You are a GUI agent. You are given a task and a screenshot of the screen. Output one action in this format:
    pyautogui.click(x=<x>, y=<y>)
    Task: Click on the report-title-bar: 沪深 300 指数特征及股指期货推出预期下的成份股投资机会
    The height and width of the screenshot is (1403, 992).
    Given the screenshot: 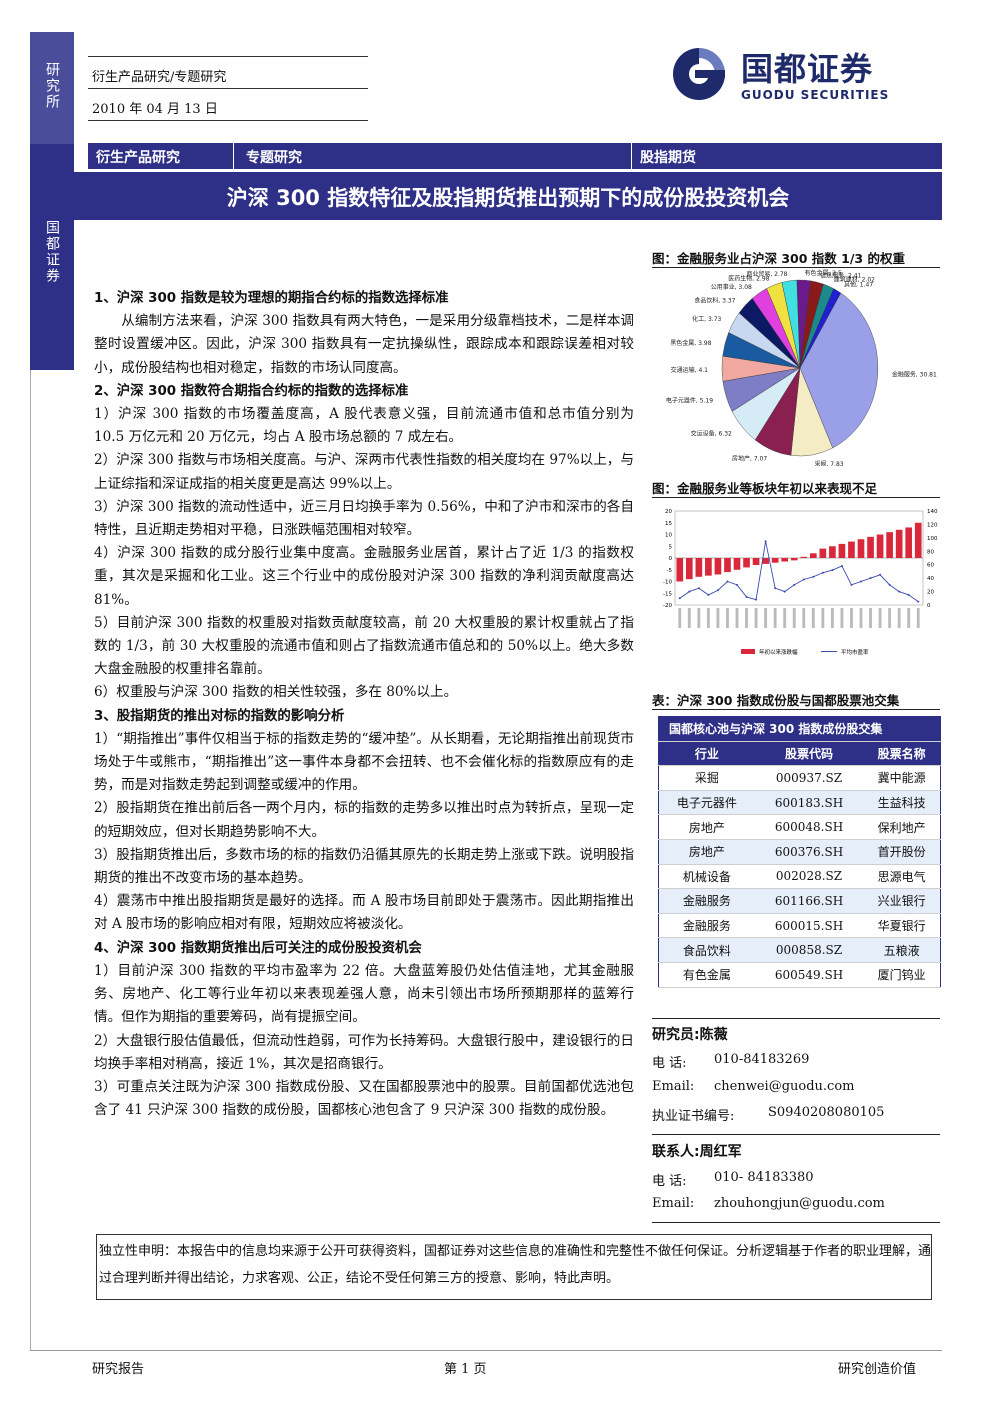 What is the action you would take?
    pyautogui.click(x=508, y=196)
    